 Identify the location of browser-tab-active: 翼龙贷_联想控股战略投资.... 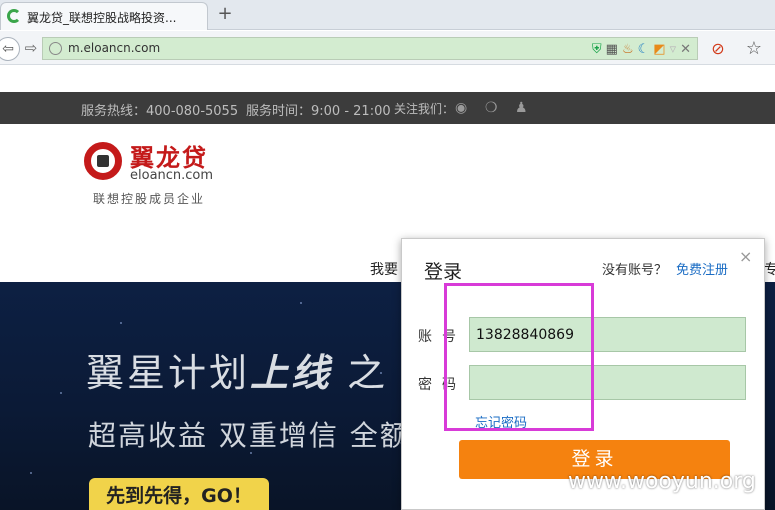
(104, 16).